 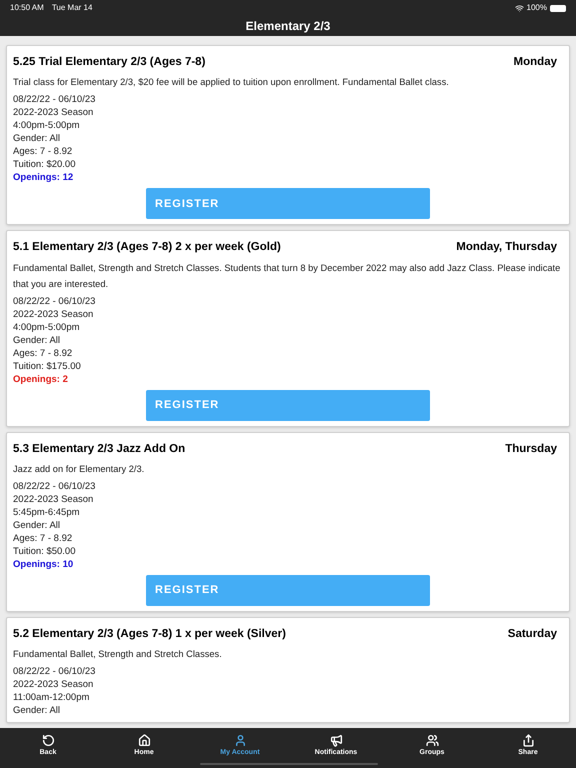 What do you see at coordinates (99, 449) in the screenshot?
I see `class-title: 5.3 Elementary 2/3 Jazz Add On` at bounding box center [99, 449].